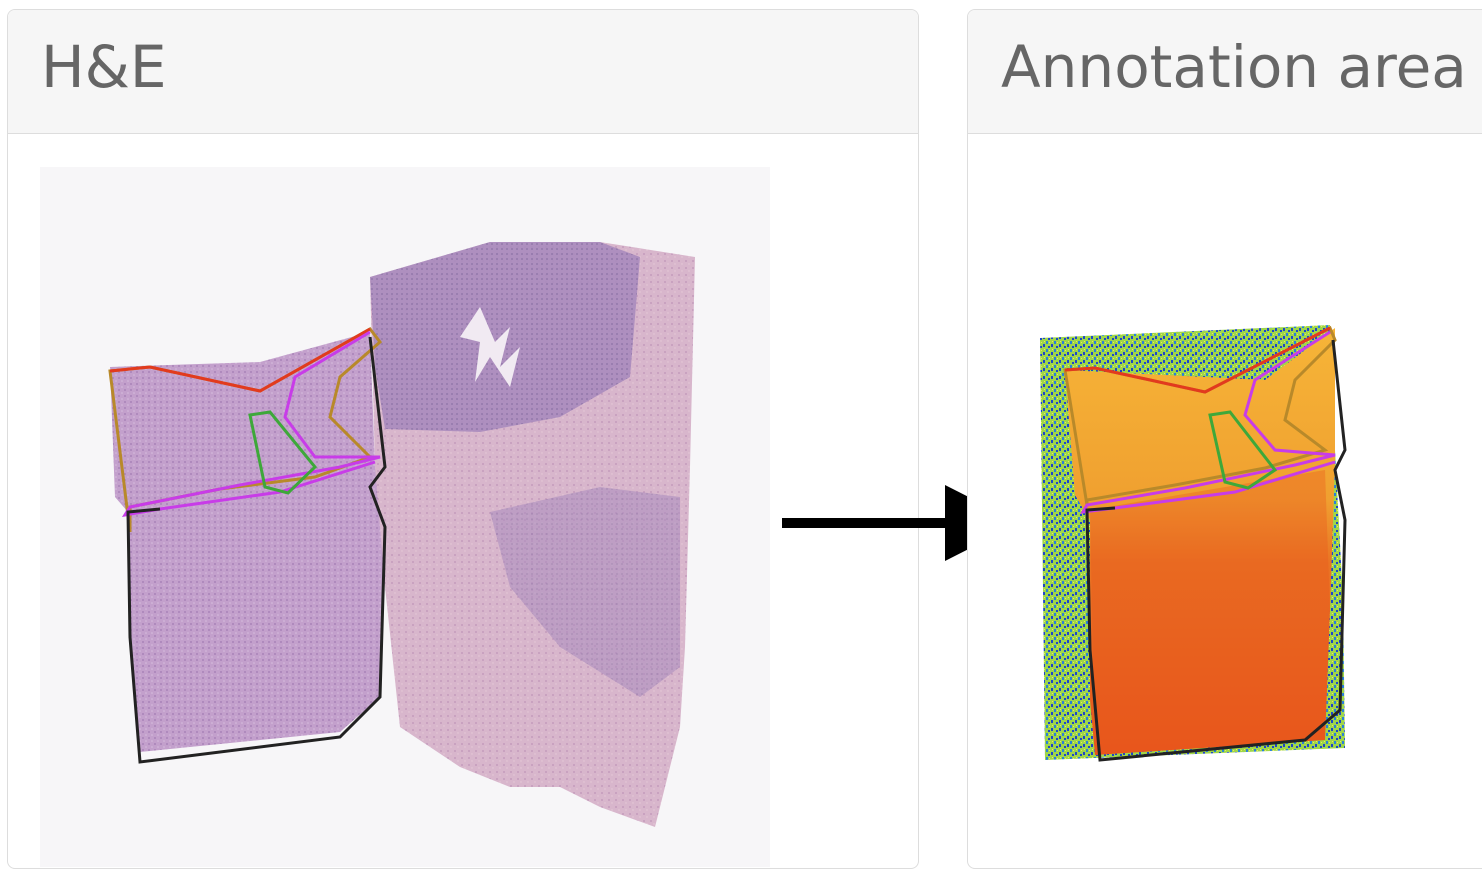 Image resolution: width=1482 pixels, height=869 pixels. Describe the element at coordinates (1234, 67) in the screenshot. I see `annotation-panel-title: Annotation area` at that location.